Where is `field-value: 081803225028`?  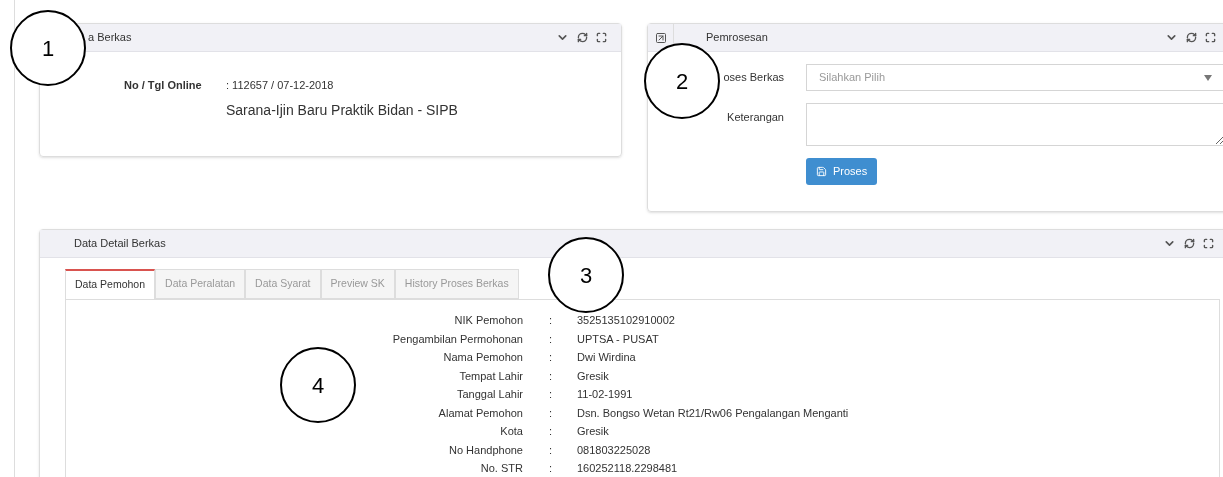
field-value: 081803225028 is located at coordinates (614, 450).